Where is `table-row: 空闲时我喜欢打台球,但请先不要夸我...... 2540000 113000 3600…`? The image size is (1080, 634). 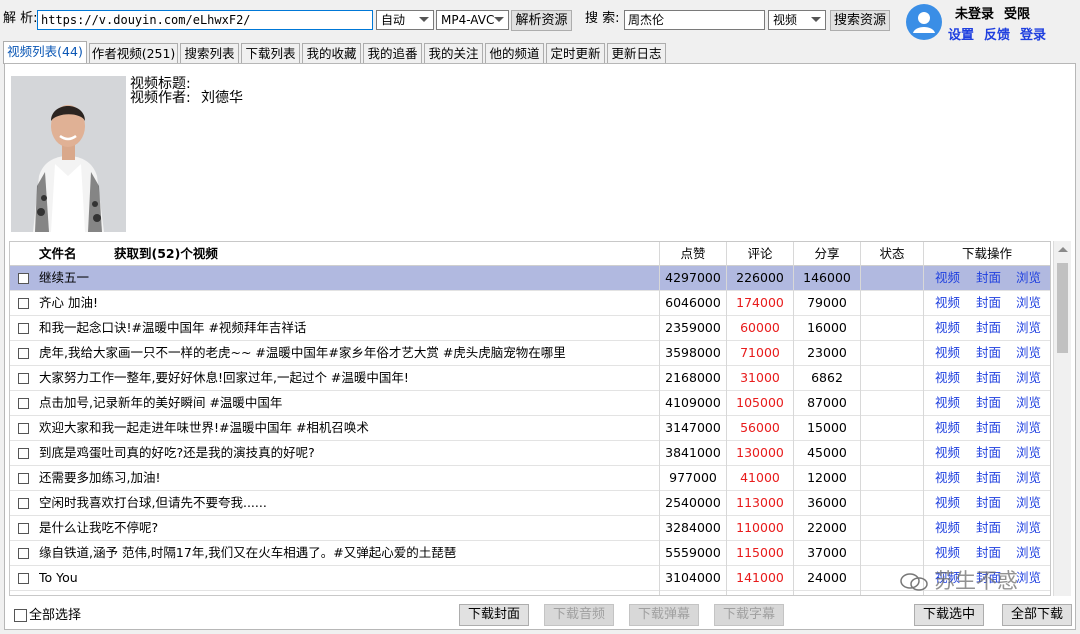
table-row: 空闲时我喜欢打台球,但请先不要夸我...... 2540000 113000 3600… is located at coordinates (530, 503).